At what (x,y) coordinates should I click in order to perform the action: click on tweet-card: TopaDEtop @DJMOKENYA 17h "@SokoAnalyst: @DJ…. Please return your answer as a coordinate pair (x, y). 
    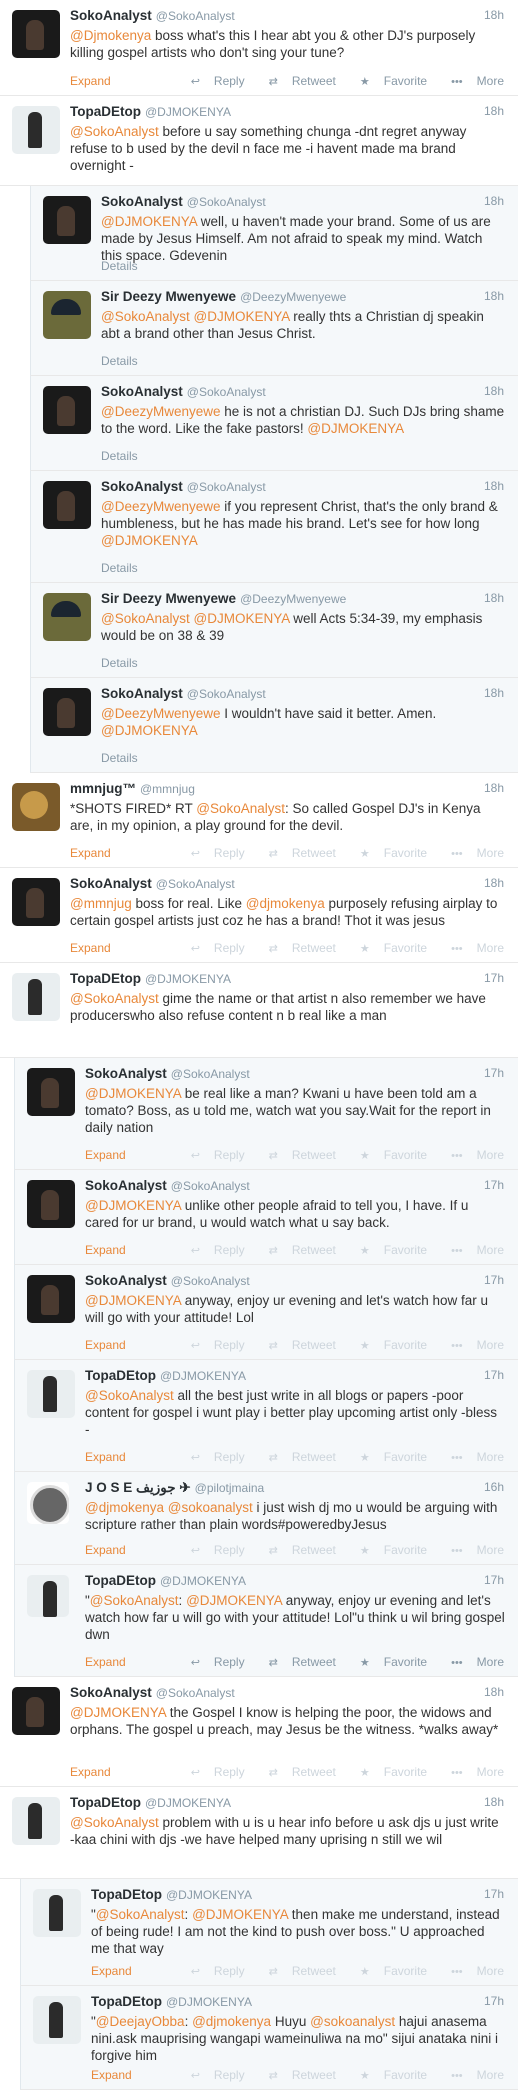
    Looking at the image, I should click on (269, 1932).